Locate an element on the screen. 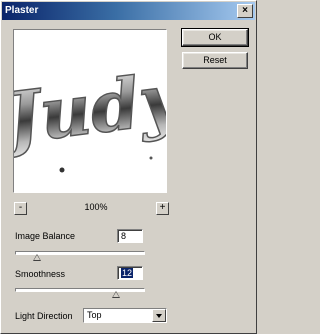 The image size is (320, 334). light-direction-select: Top is located at coordinates (125, 315).